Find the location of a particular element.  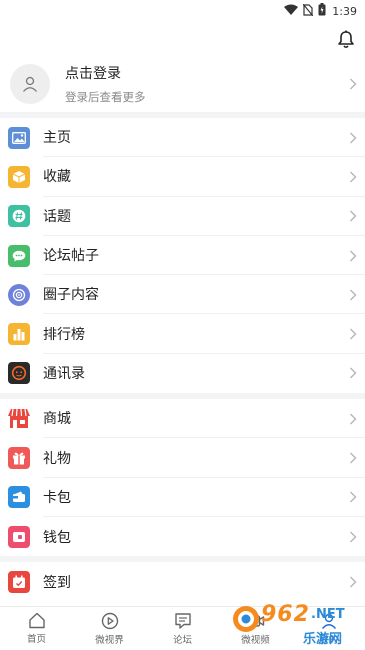

menu-group-checkin: 签到 is located at coordinates (182, 581).